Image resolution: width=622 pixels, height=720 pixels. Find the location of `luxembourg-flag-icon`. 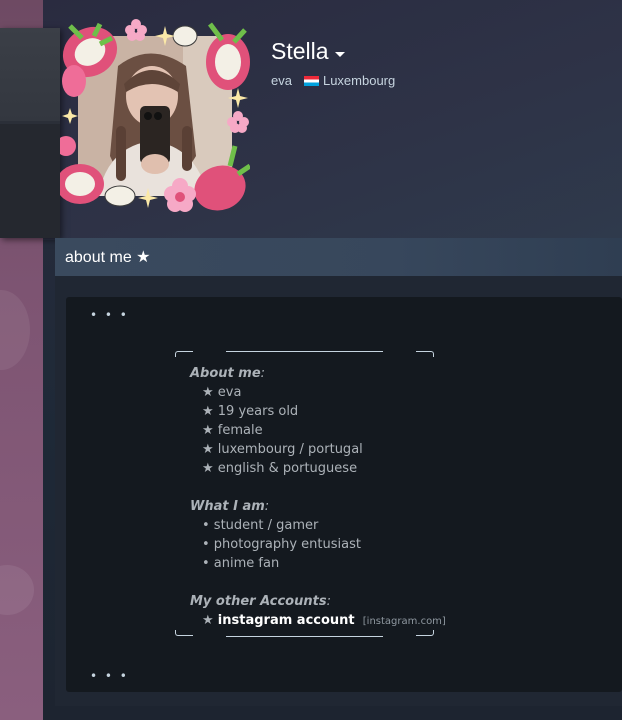

luxembourg-flag-icon is located at coordinates (311, 80).